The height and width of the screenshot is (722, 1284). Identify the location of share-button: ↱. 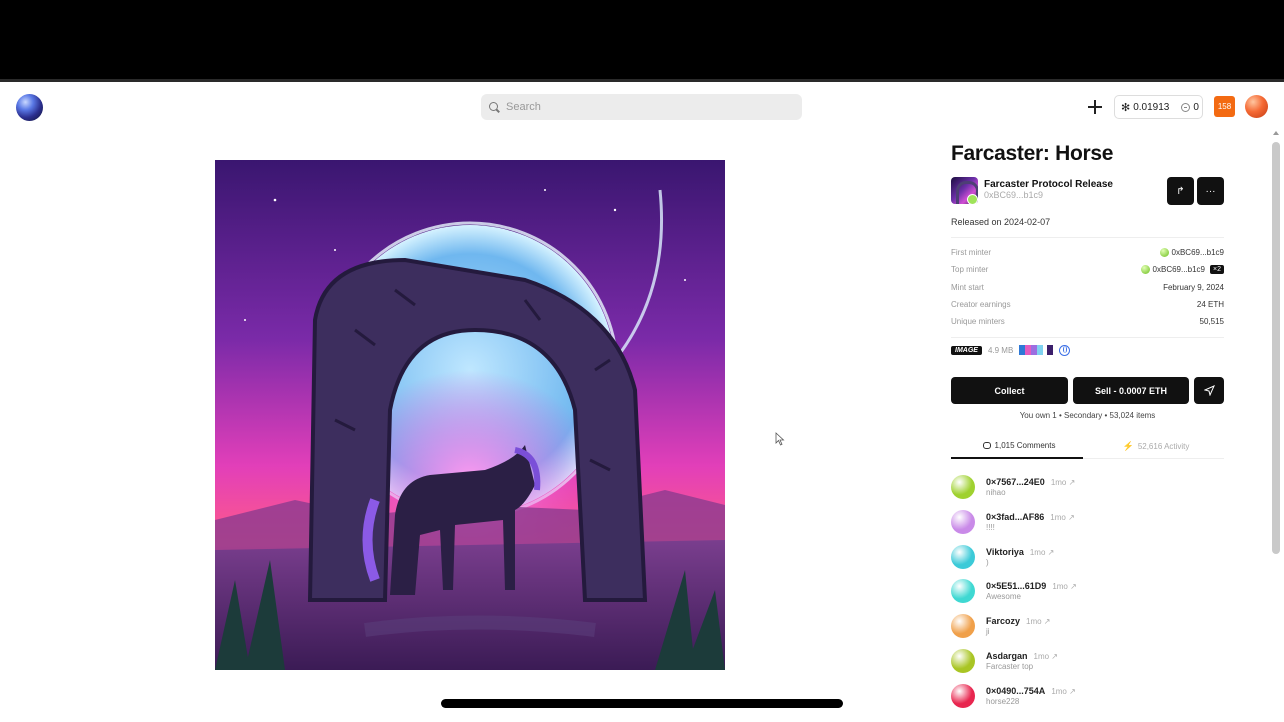
(1180, 191).